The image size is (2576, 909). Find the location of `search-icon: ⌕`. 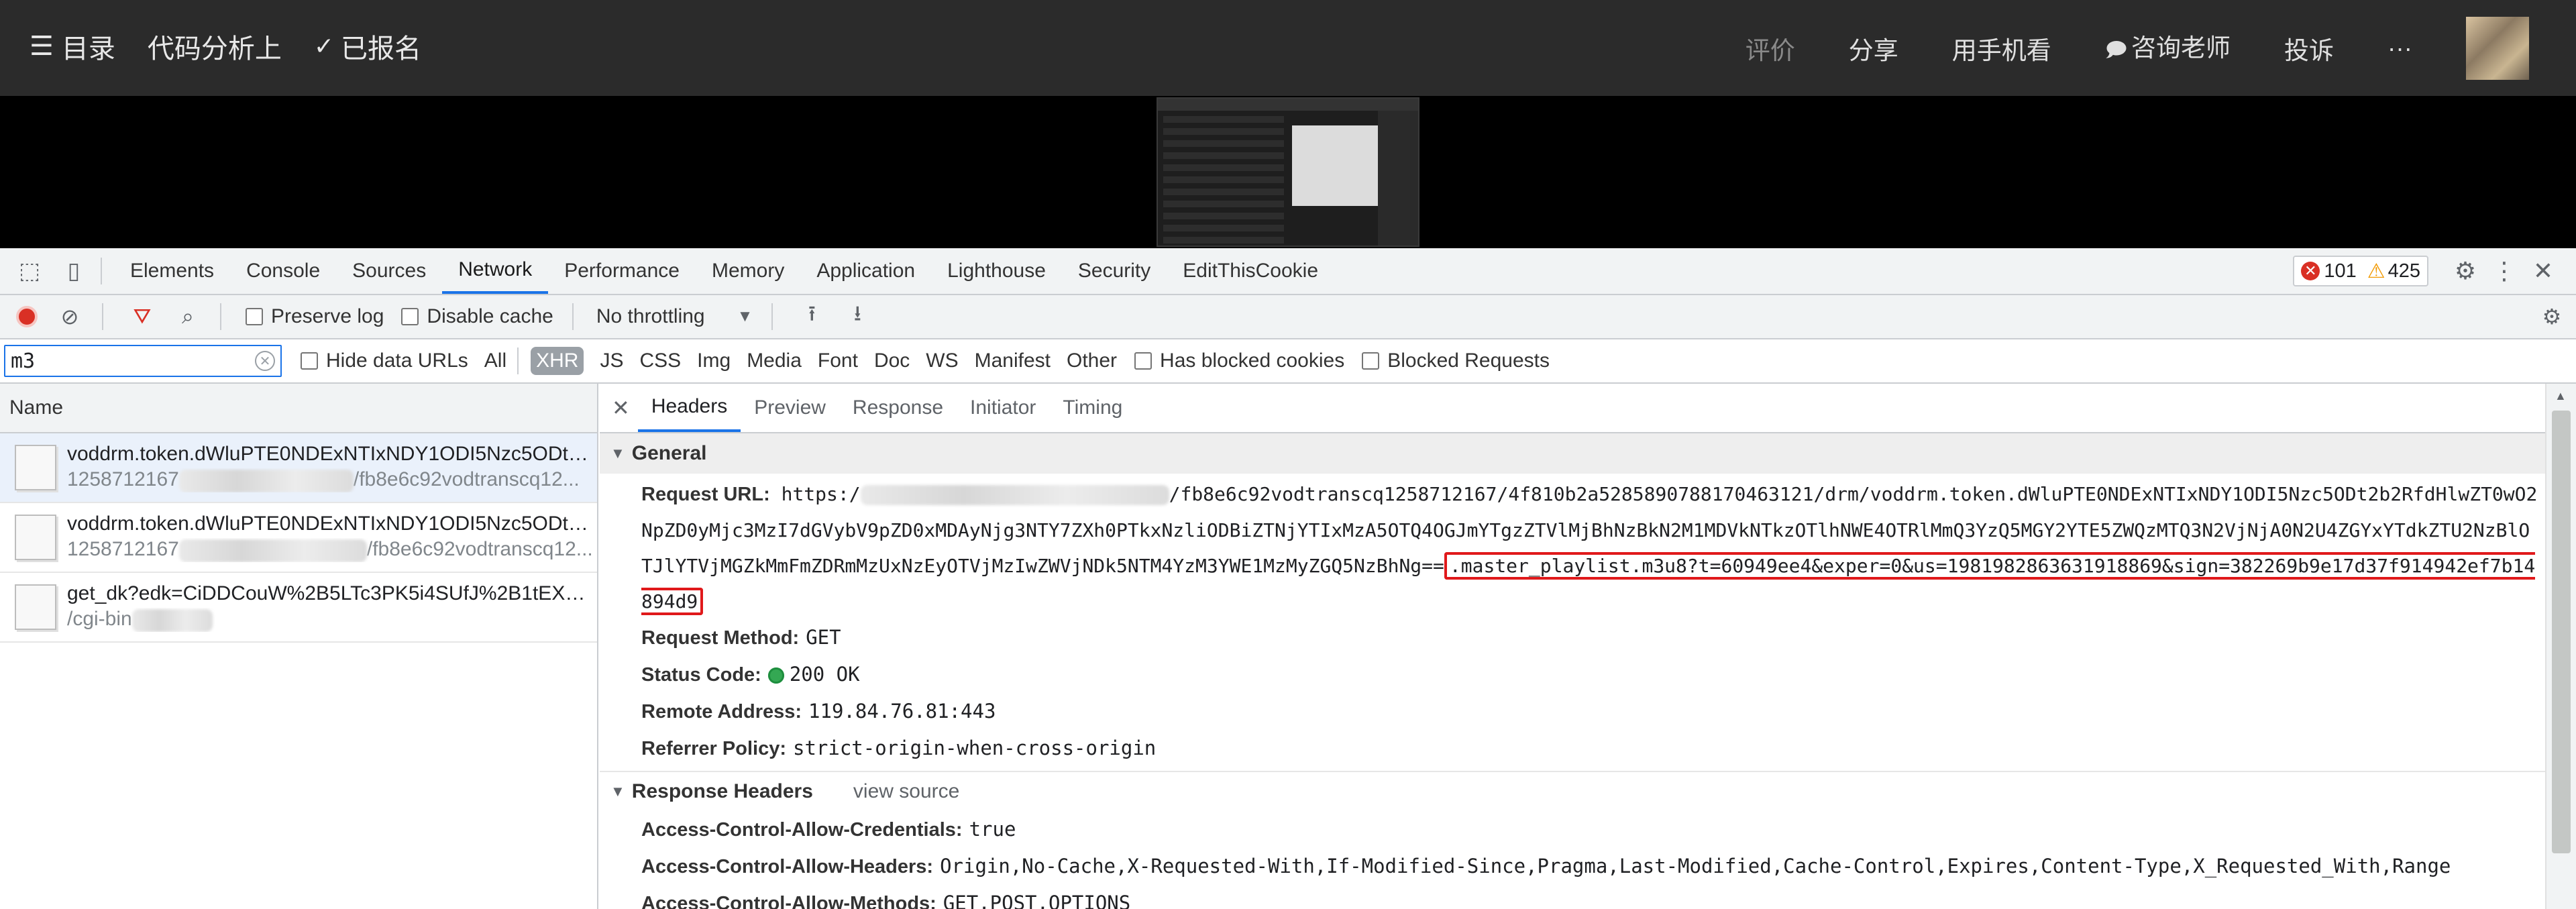

search-icon: ⌕ is located at coordinates (187, 316).